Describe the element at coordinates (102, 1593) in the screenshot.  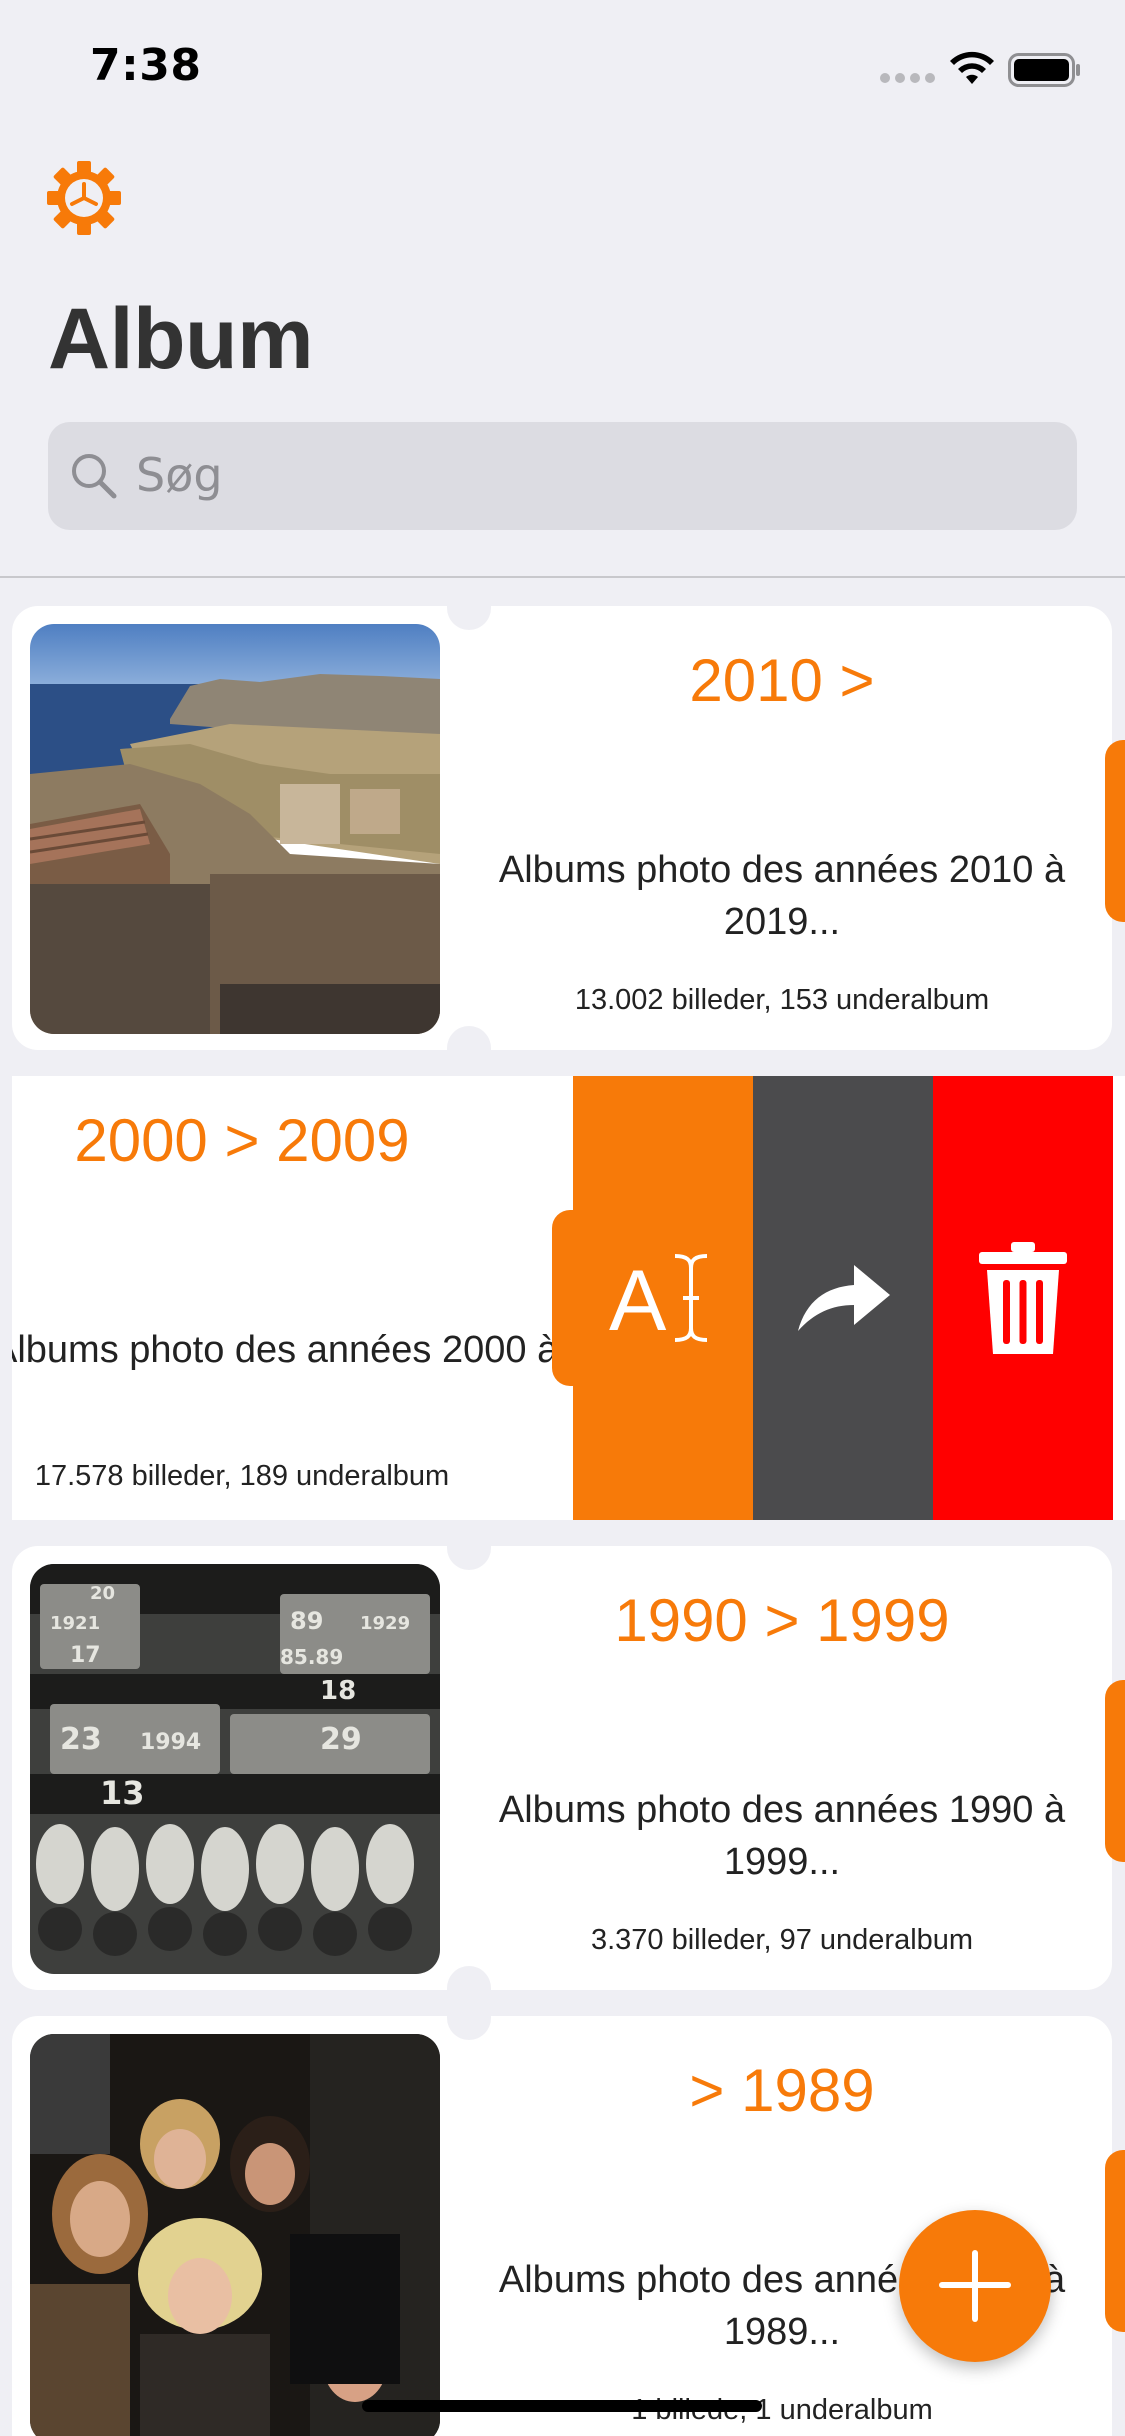
I see `svg-text: 20` at that location.